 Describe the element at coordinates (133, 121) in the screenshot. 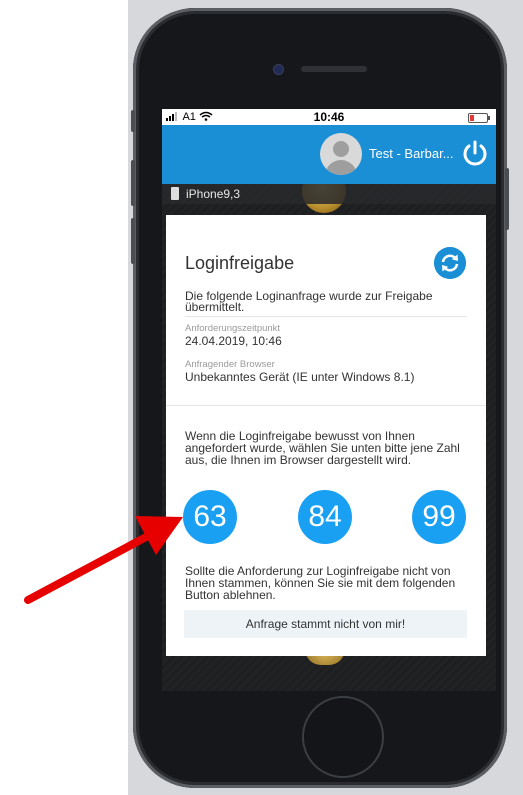

I see `mute-switch` at that location.